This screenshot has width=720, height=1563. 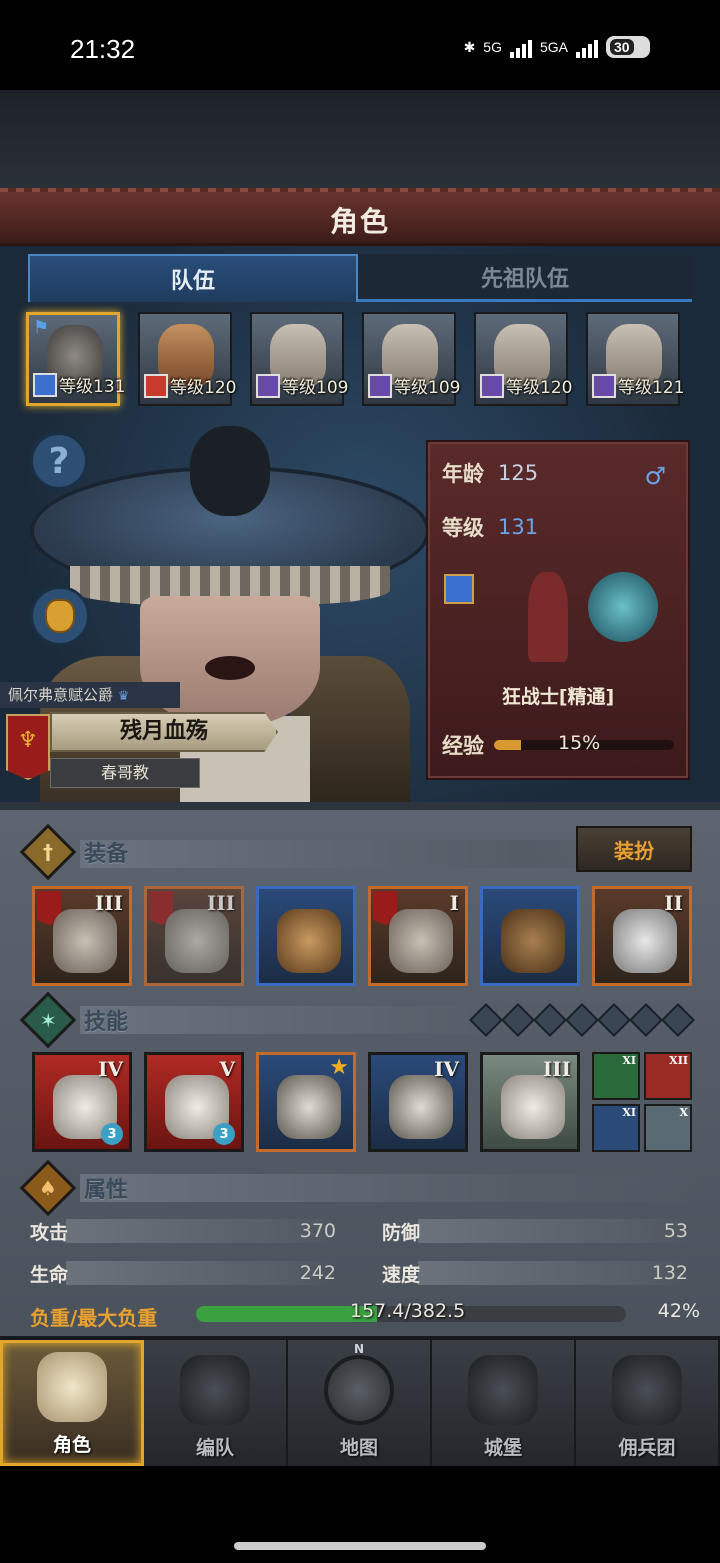 What do you see at coordinates (503, 1390) in the screenshot?
I see `castle-icon` at bounding box center [503, 1390].